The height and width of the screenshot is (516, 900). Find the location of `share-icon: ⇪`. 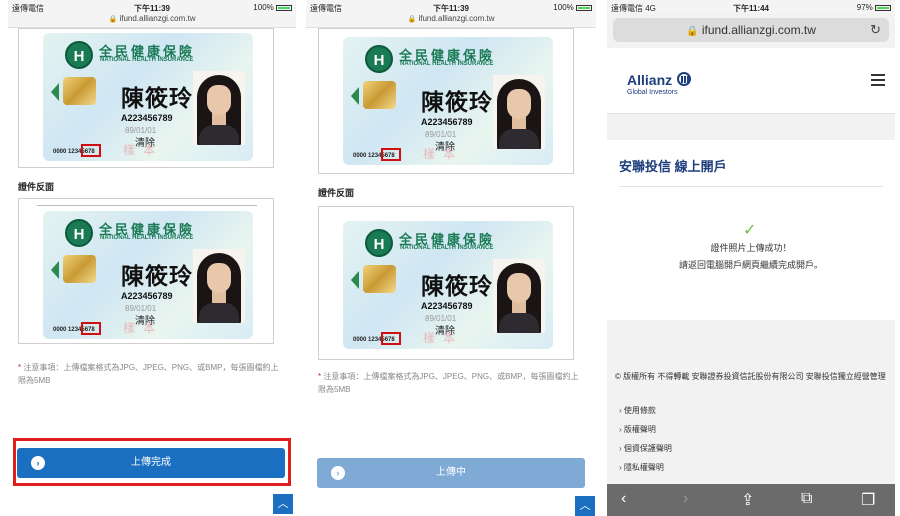

share-icon: ⇪ is located at coordinates (747, 500).